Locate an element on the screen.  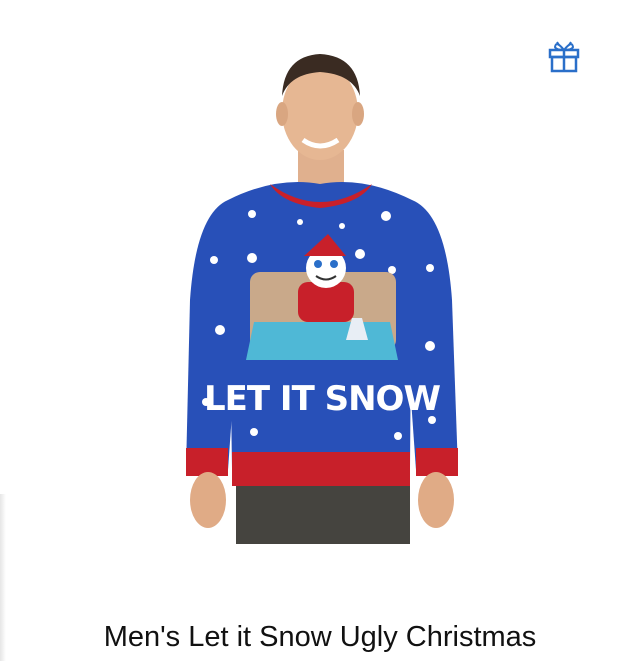
gift-icon is located at coordinates (564, 57).